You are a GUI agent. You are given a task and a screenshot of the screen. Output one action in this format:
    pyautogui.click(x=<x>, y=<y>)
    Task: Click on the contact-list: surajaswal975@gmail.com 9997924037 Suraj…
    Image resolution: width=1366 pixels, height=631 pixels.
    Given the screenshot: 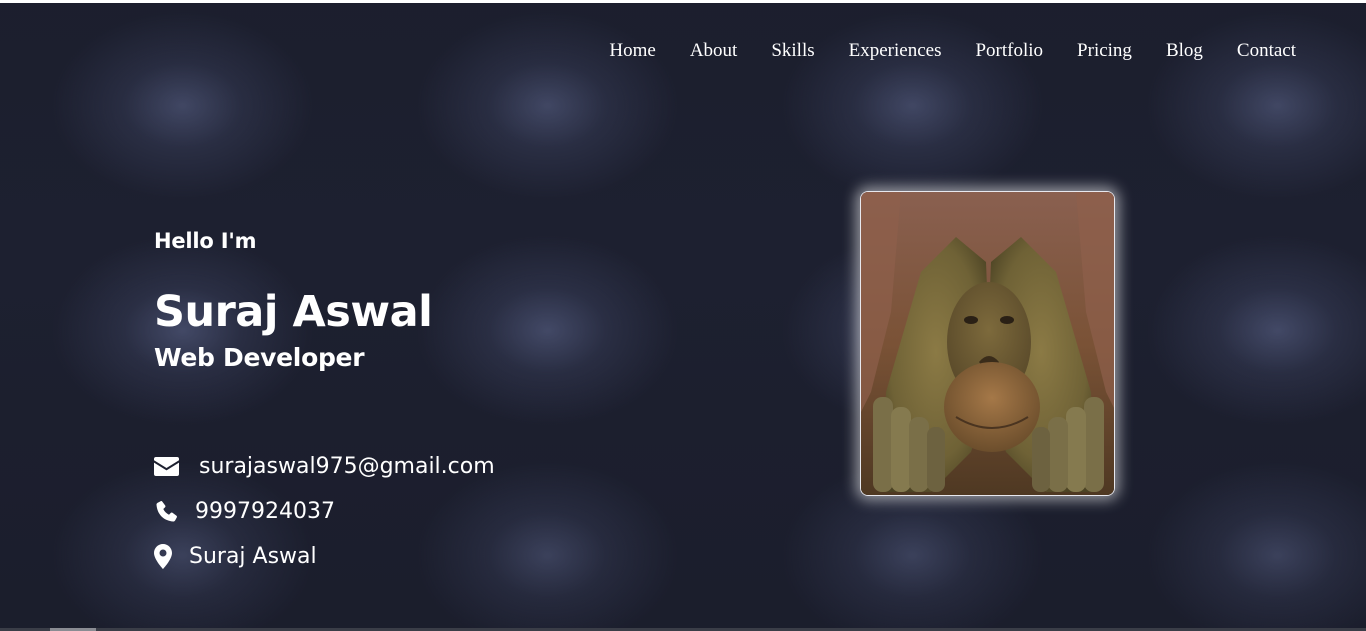 What is the action you would take?
    pyautogui.click(x=324, y=511)
    